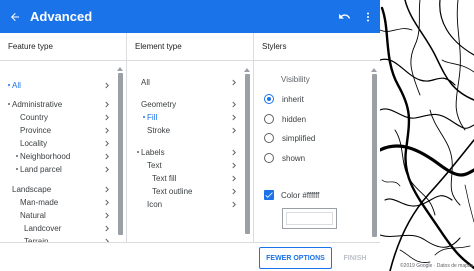  I want to click on page-title: Advanced, so click(61, 16).